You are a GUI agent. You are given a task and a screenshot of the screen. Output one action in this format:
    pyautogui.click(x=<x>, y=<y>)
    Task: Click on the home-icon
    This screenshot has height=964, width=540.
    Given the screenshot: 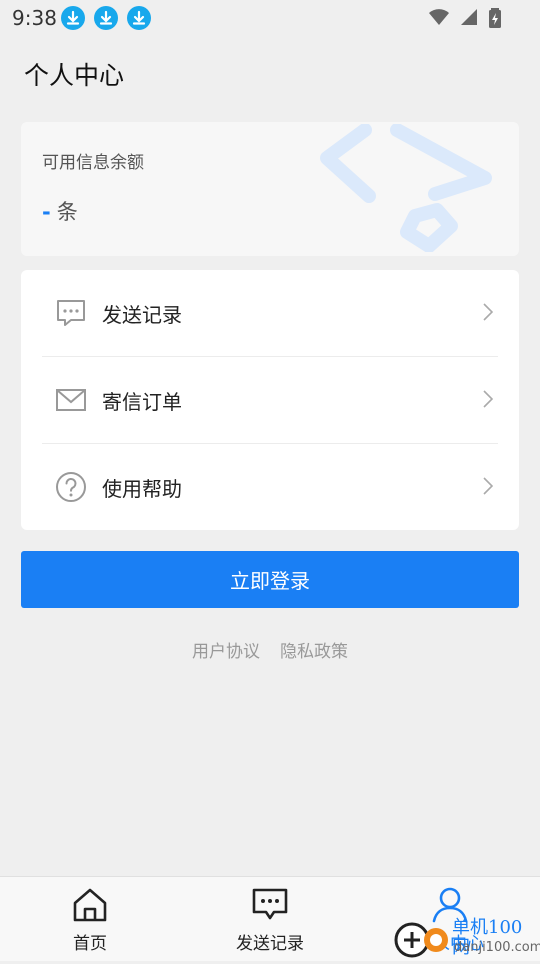 What is the action you would take?
    pyautogui.click(x=90, y=905)
    